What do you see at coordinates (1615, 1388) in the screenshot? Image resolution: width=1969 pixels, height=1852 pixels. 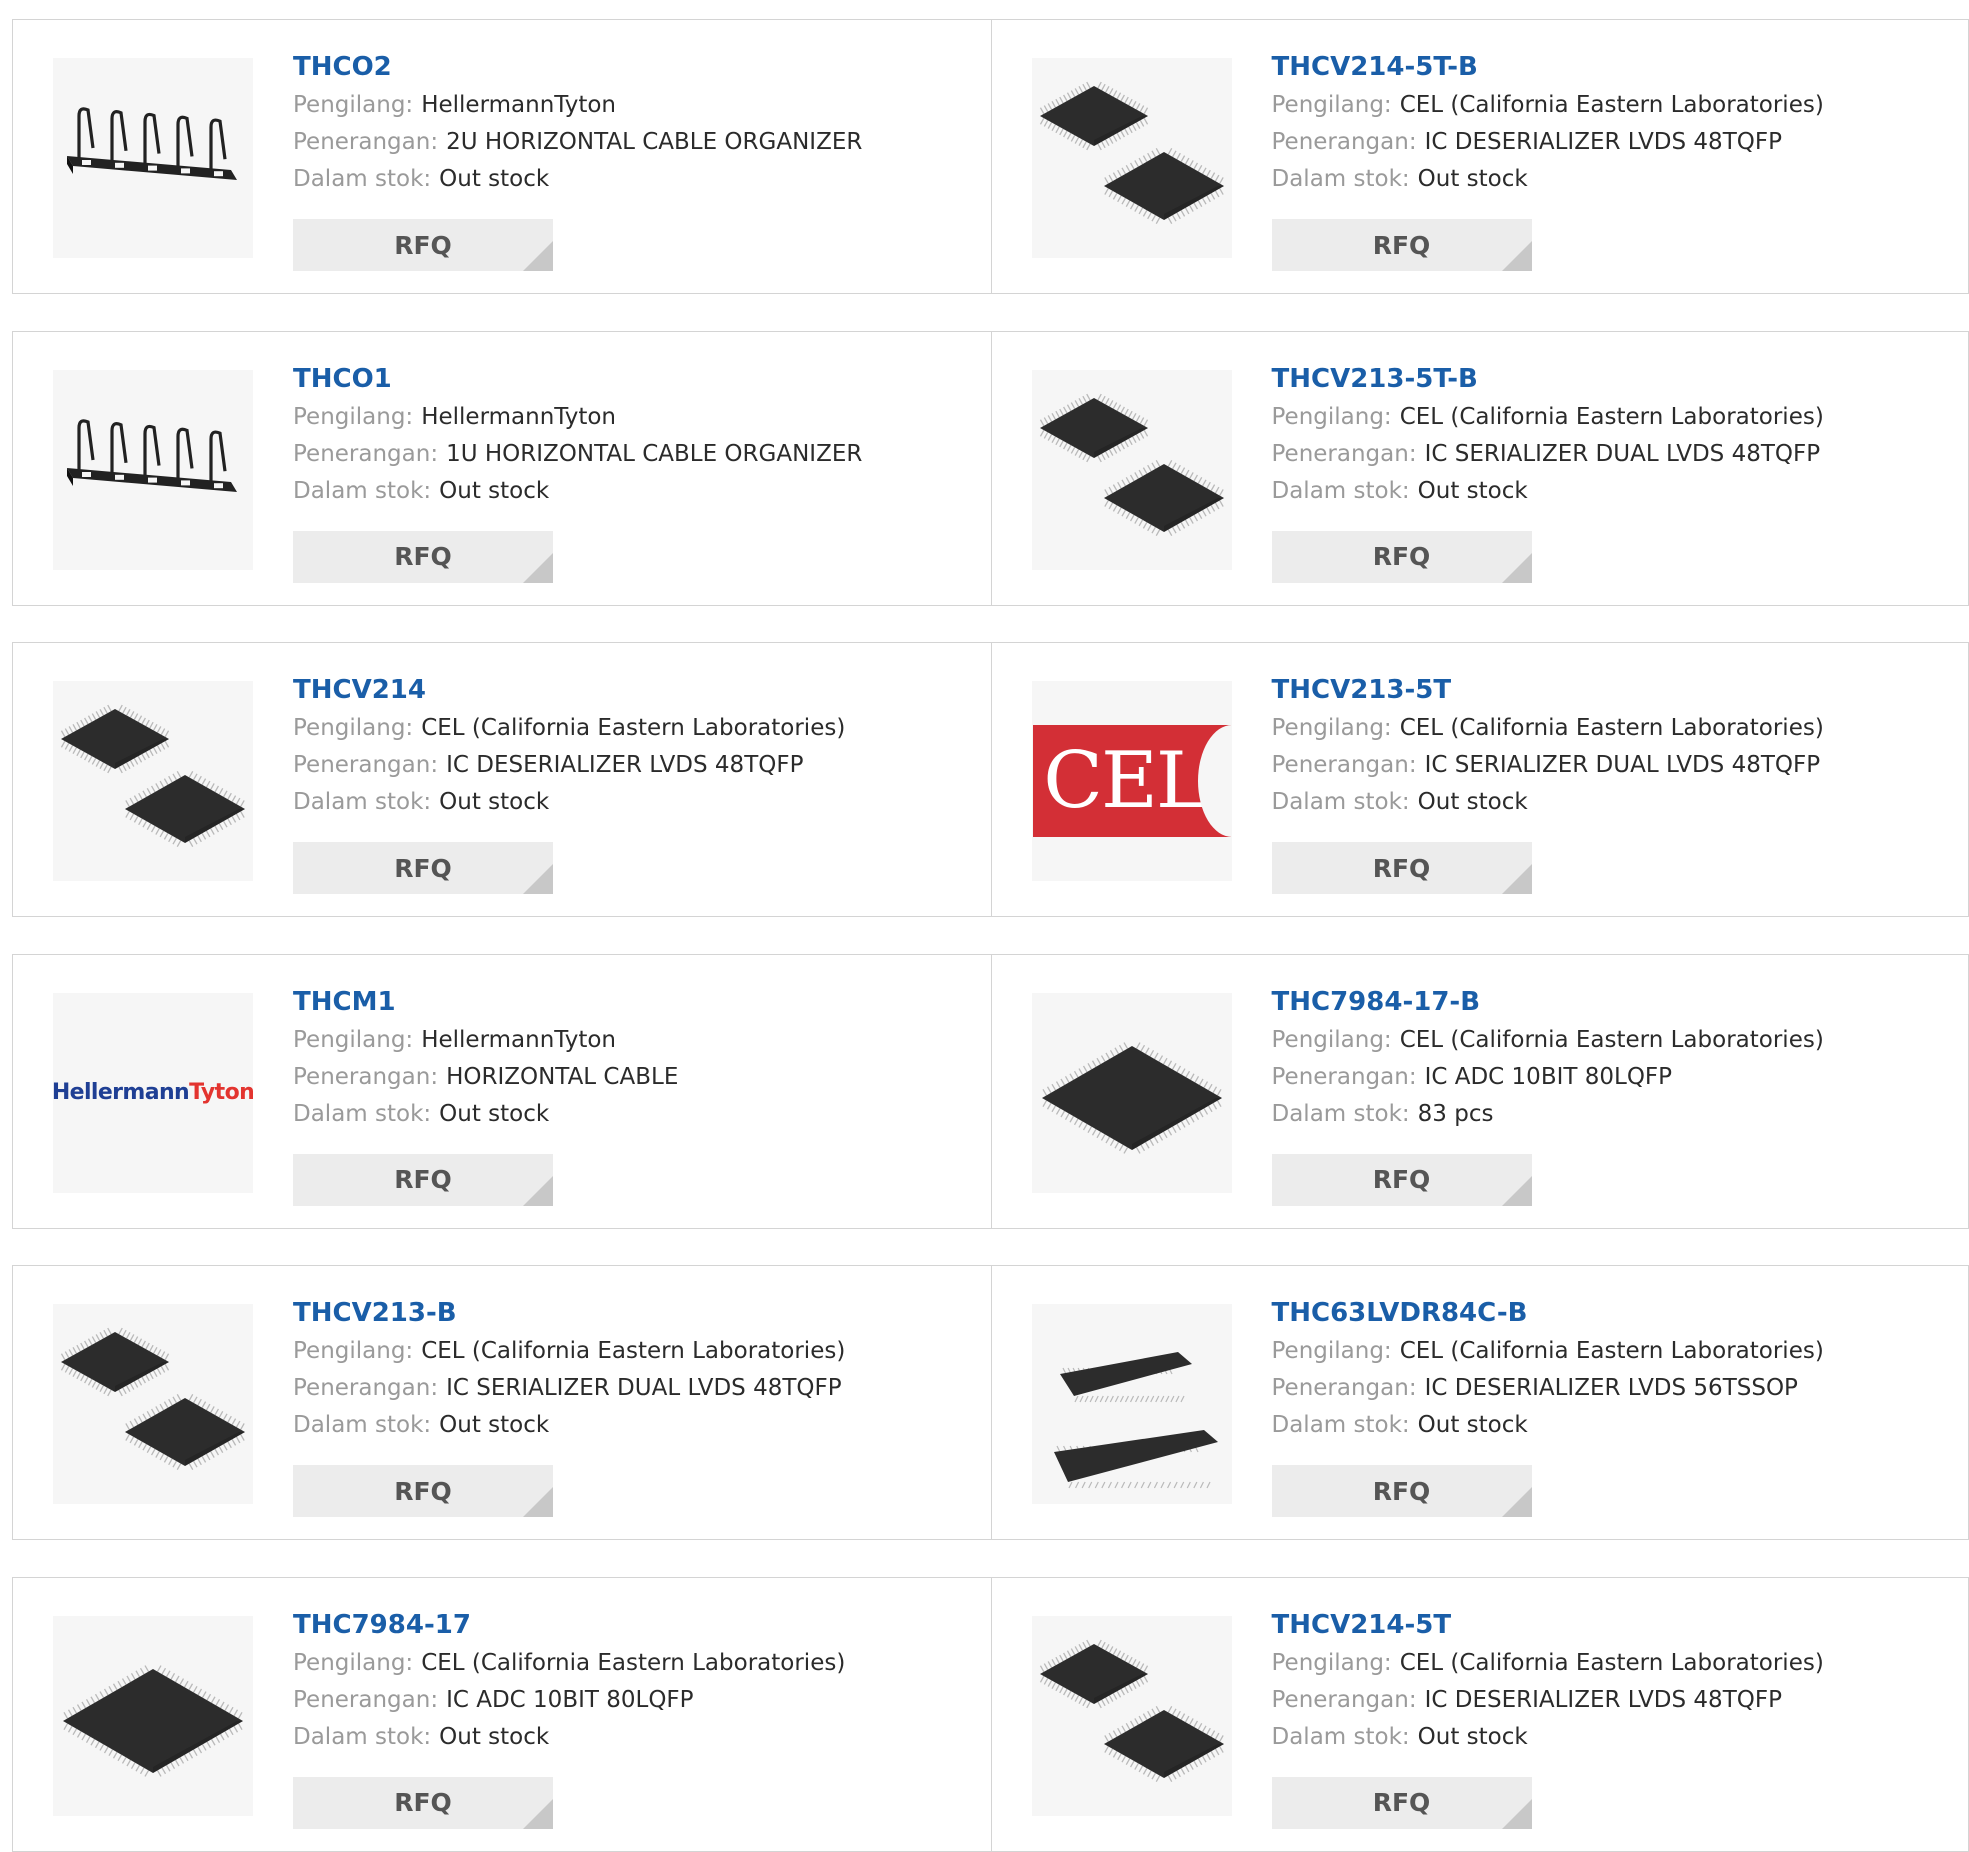 I see `description-field: Penerangan: IC DESERIALIZER LVDS 56TSSOP` at bounding box center [1615, 1388].